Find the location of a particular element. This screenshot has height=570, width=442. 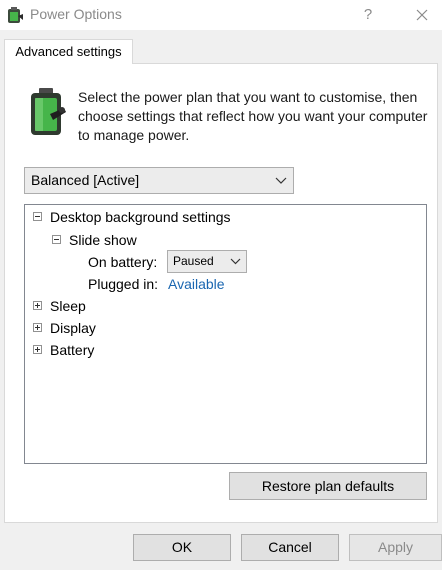

collapse-desktop-background-icon is located at coordinates (37, 216).